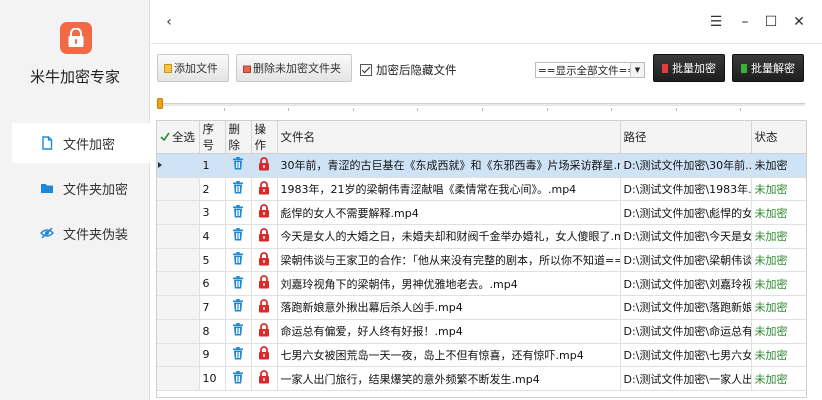 This screenshot has width=822, height=400. Describe the element at coordinates (196, 68) in the screenshot. I see `add-file-label: 添加文件` at that location.